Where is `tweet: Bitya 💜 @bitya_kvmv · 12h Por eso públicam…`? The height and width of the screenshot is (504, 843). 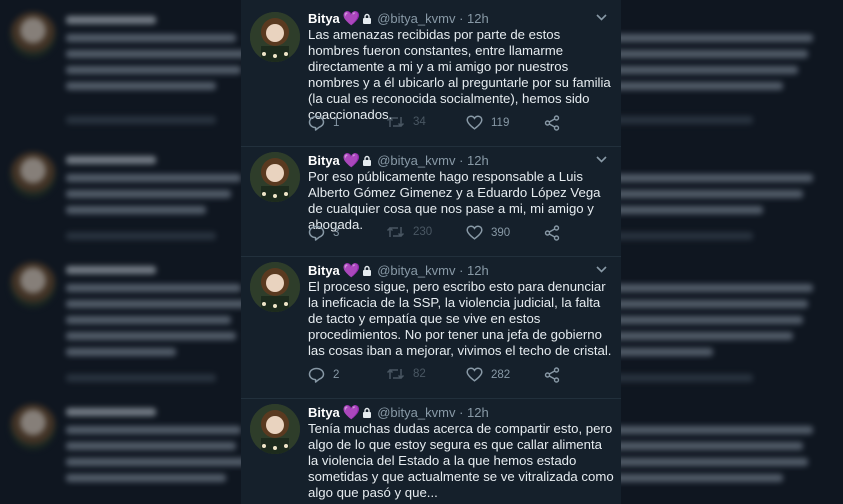 tweet: Bitya 💜 @bitya_kvmv · 12h Por eso públicam… is located at coordinates (431, 201).